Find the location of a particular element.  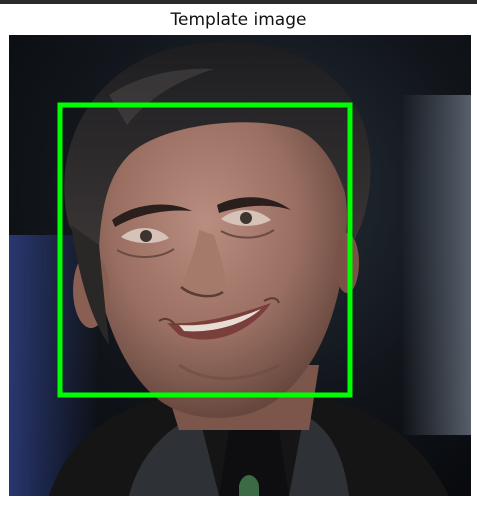

background-right-light is located at coordinates (436, 265).